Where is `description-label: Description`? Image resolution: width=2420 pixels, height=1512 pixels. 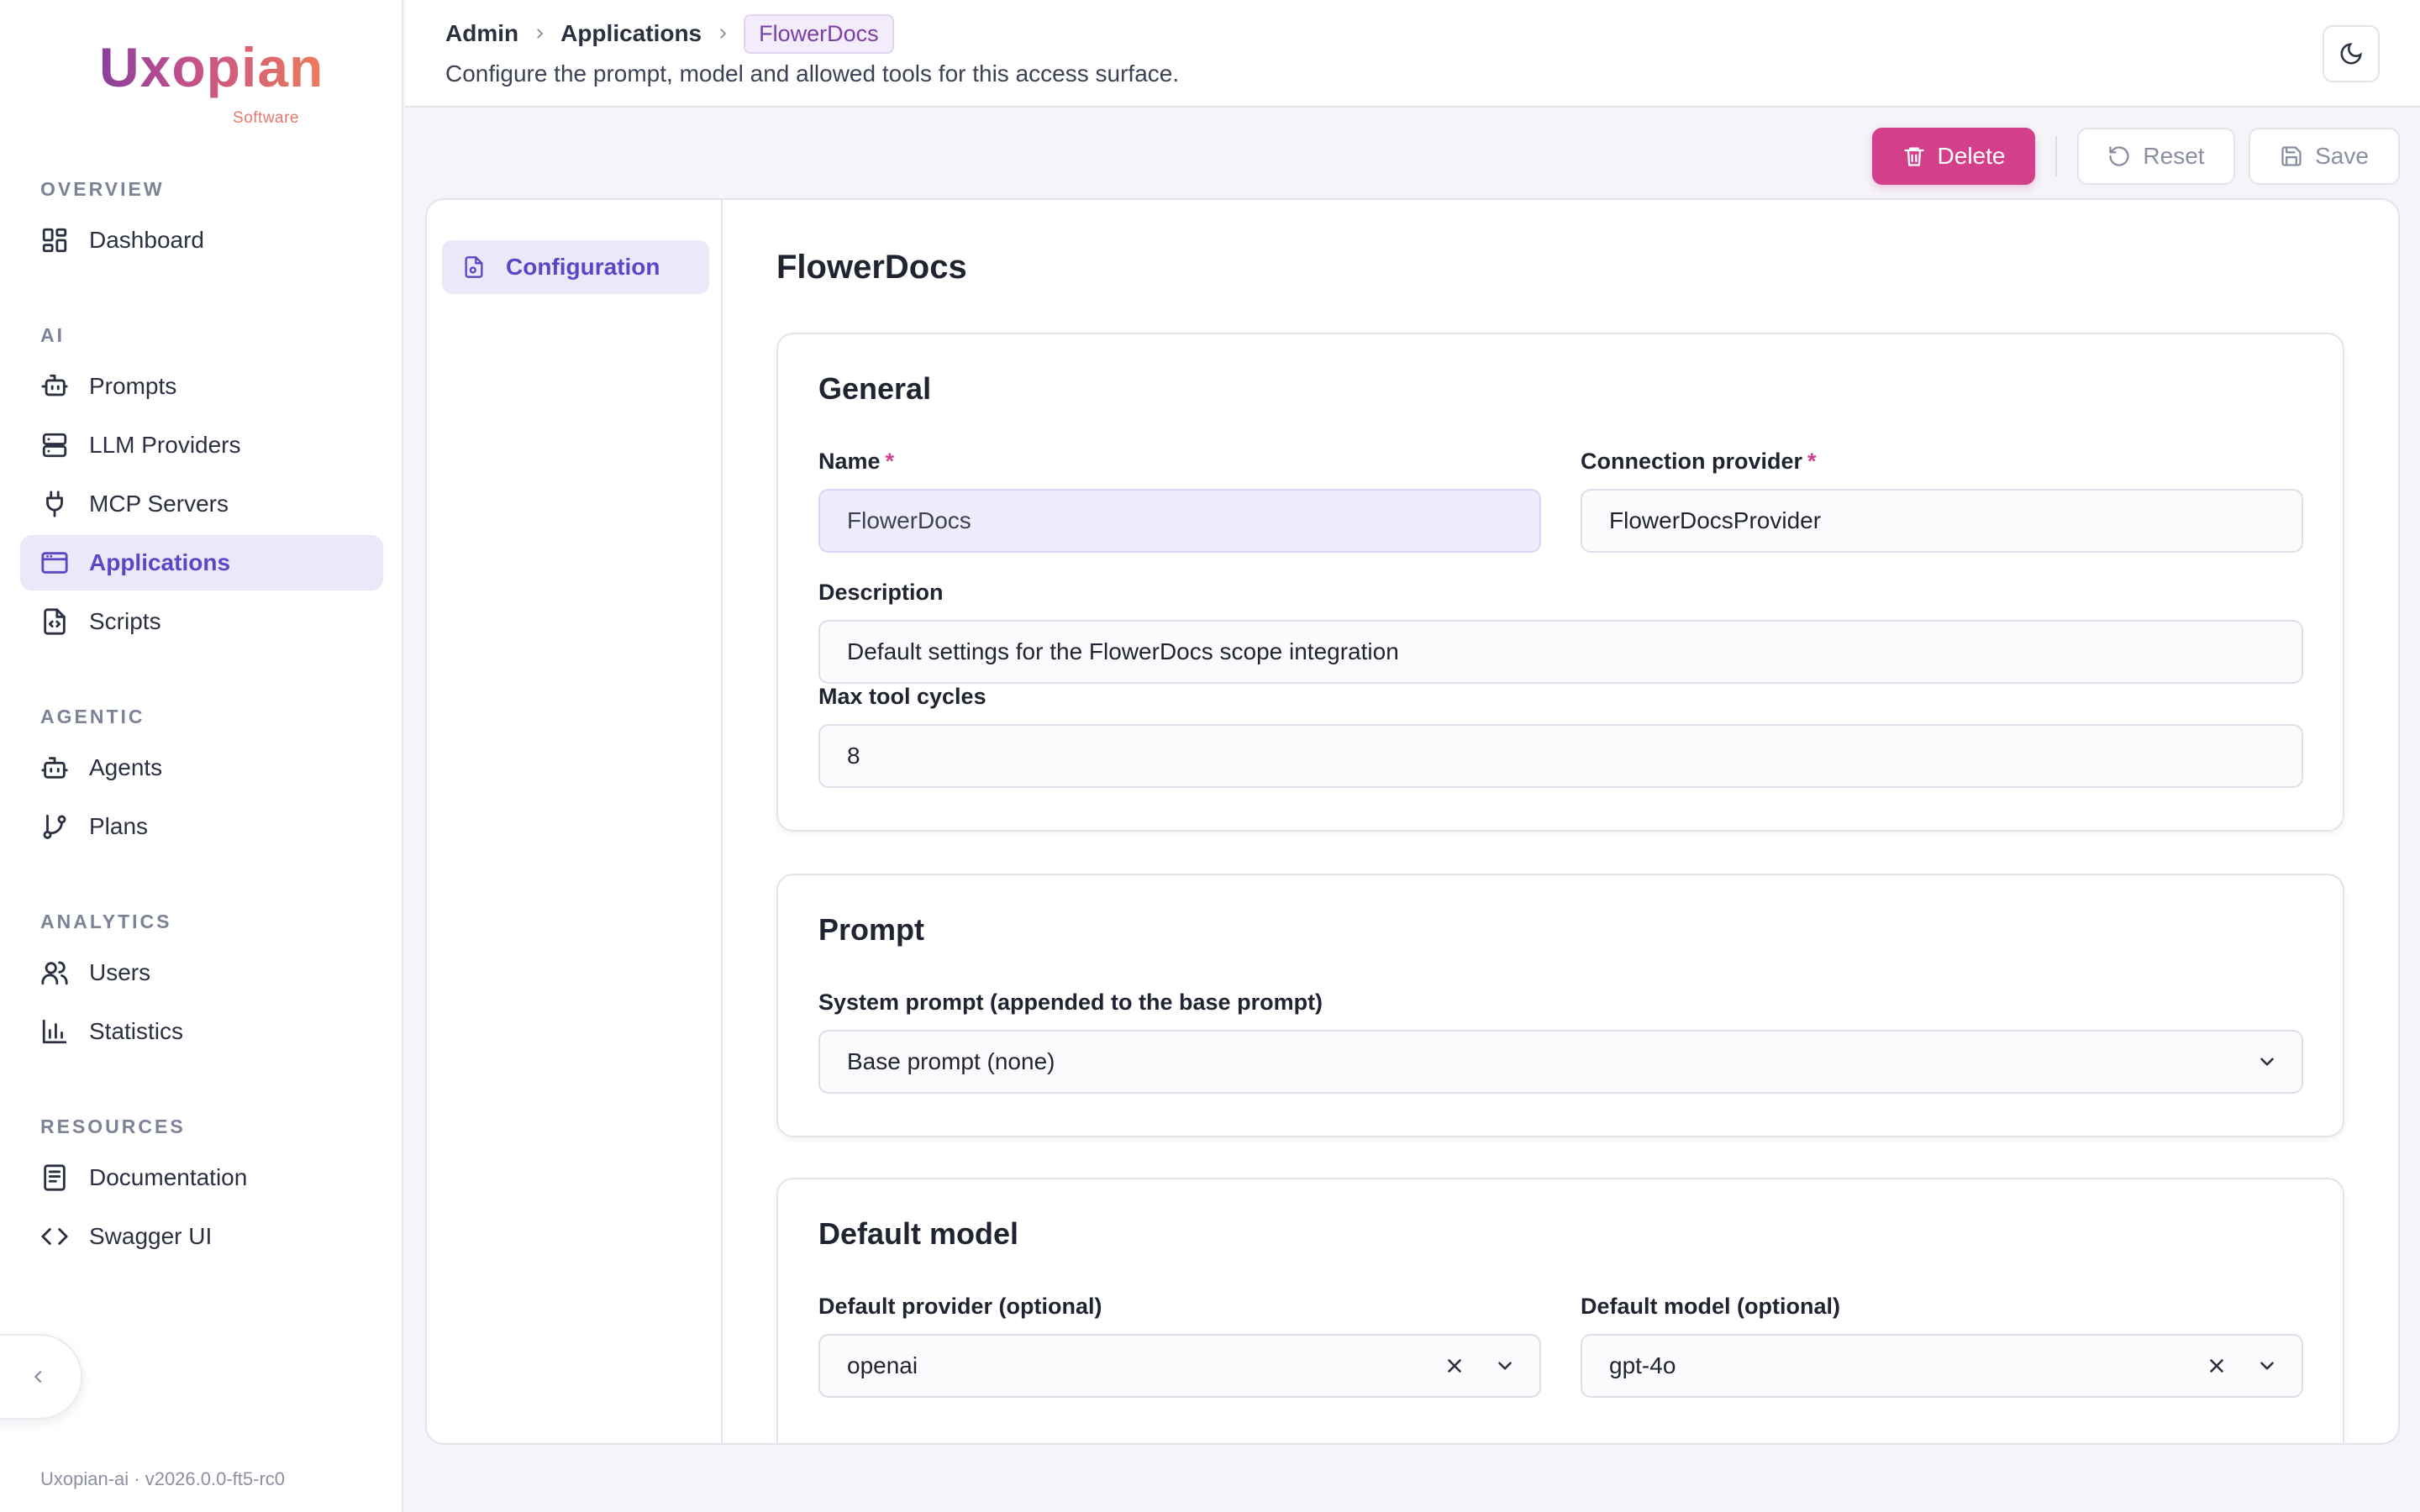 description-label: Description is located at coordinates (881, 592).